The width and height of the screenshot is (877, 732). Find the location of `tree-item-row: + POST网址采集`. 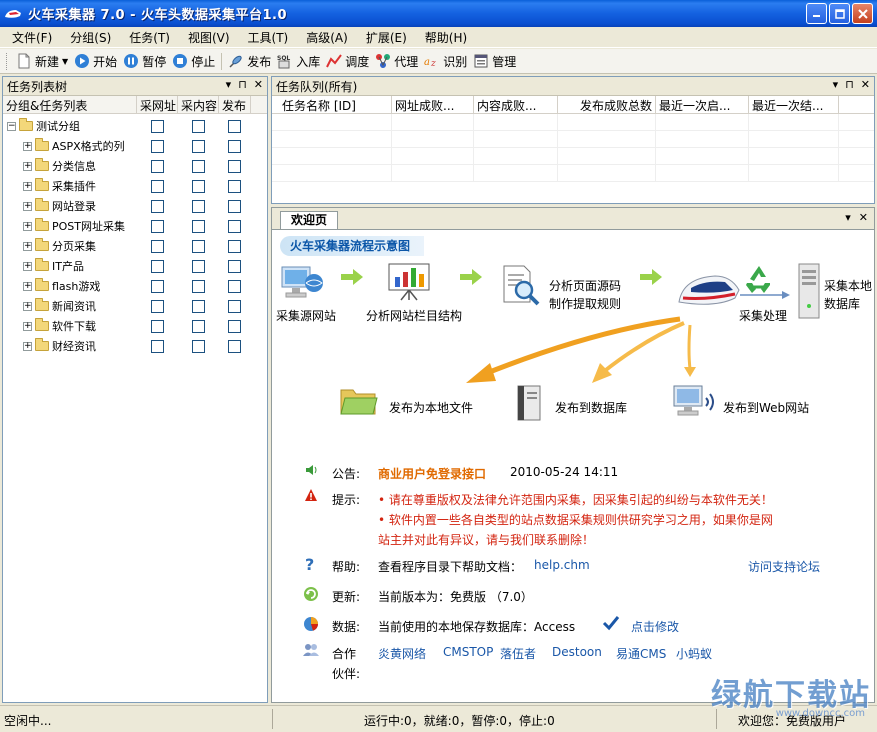

tree-item-row: + POST网址采集 is located at coordinates (135, 226).